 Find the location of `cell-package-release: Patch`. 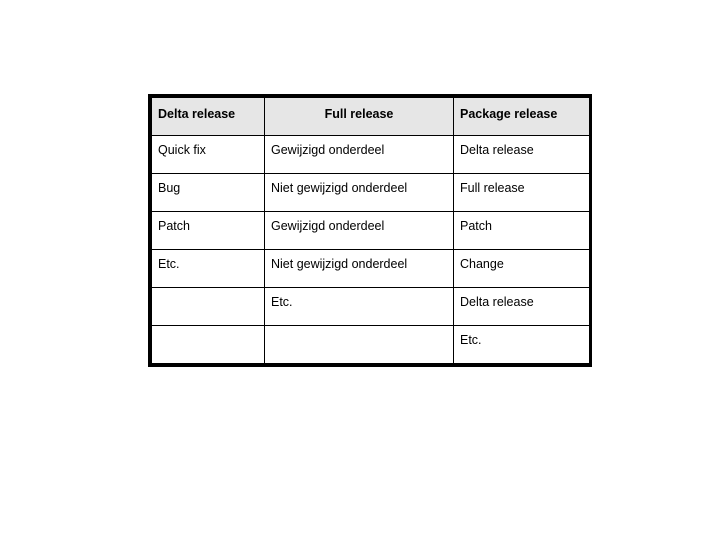

cell-package-release: Patch is located at coordinates (521, 230).